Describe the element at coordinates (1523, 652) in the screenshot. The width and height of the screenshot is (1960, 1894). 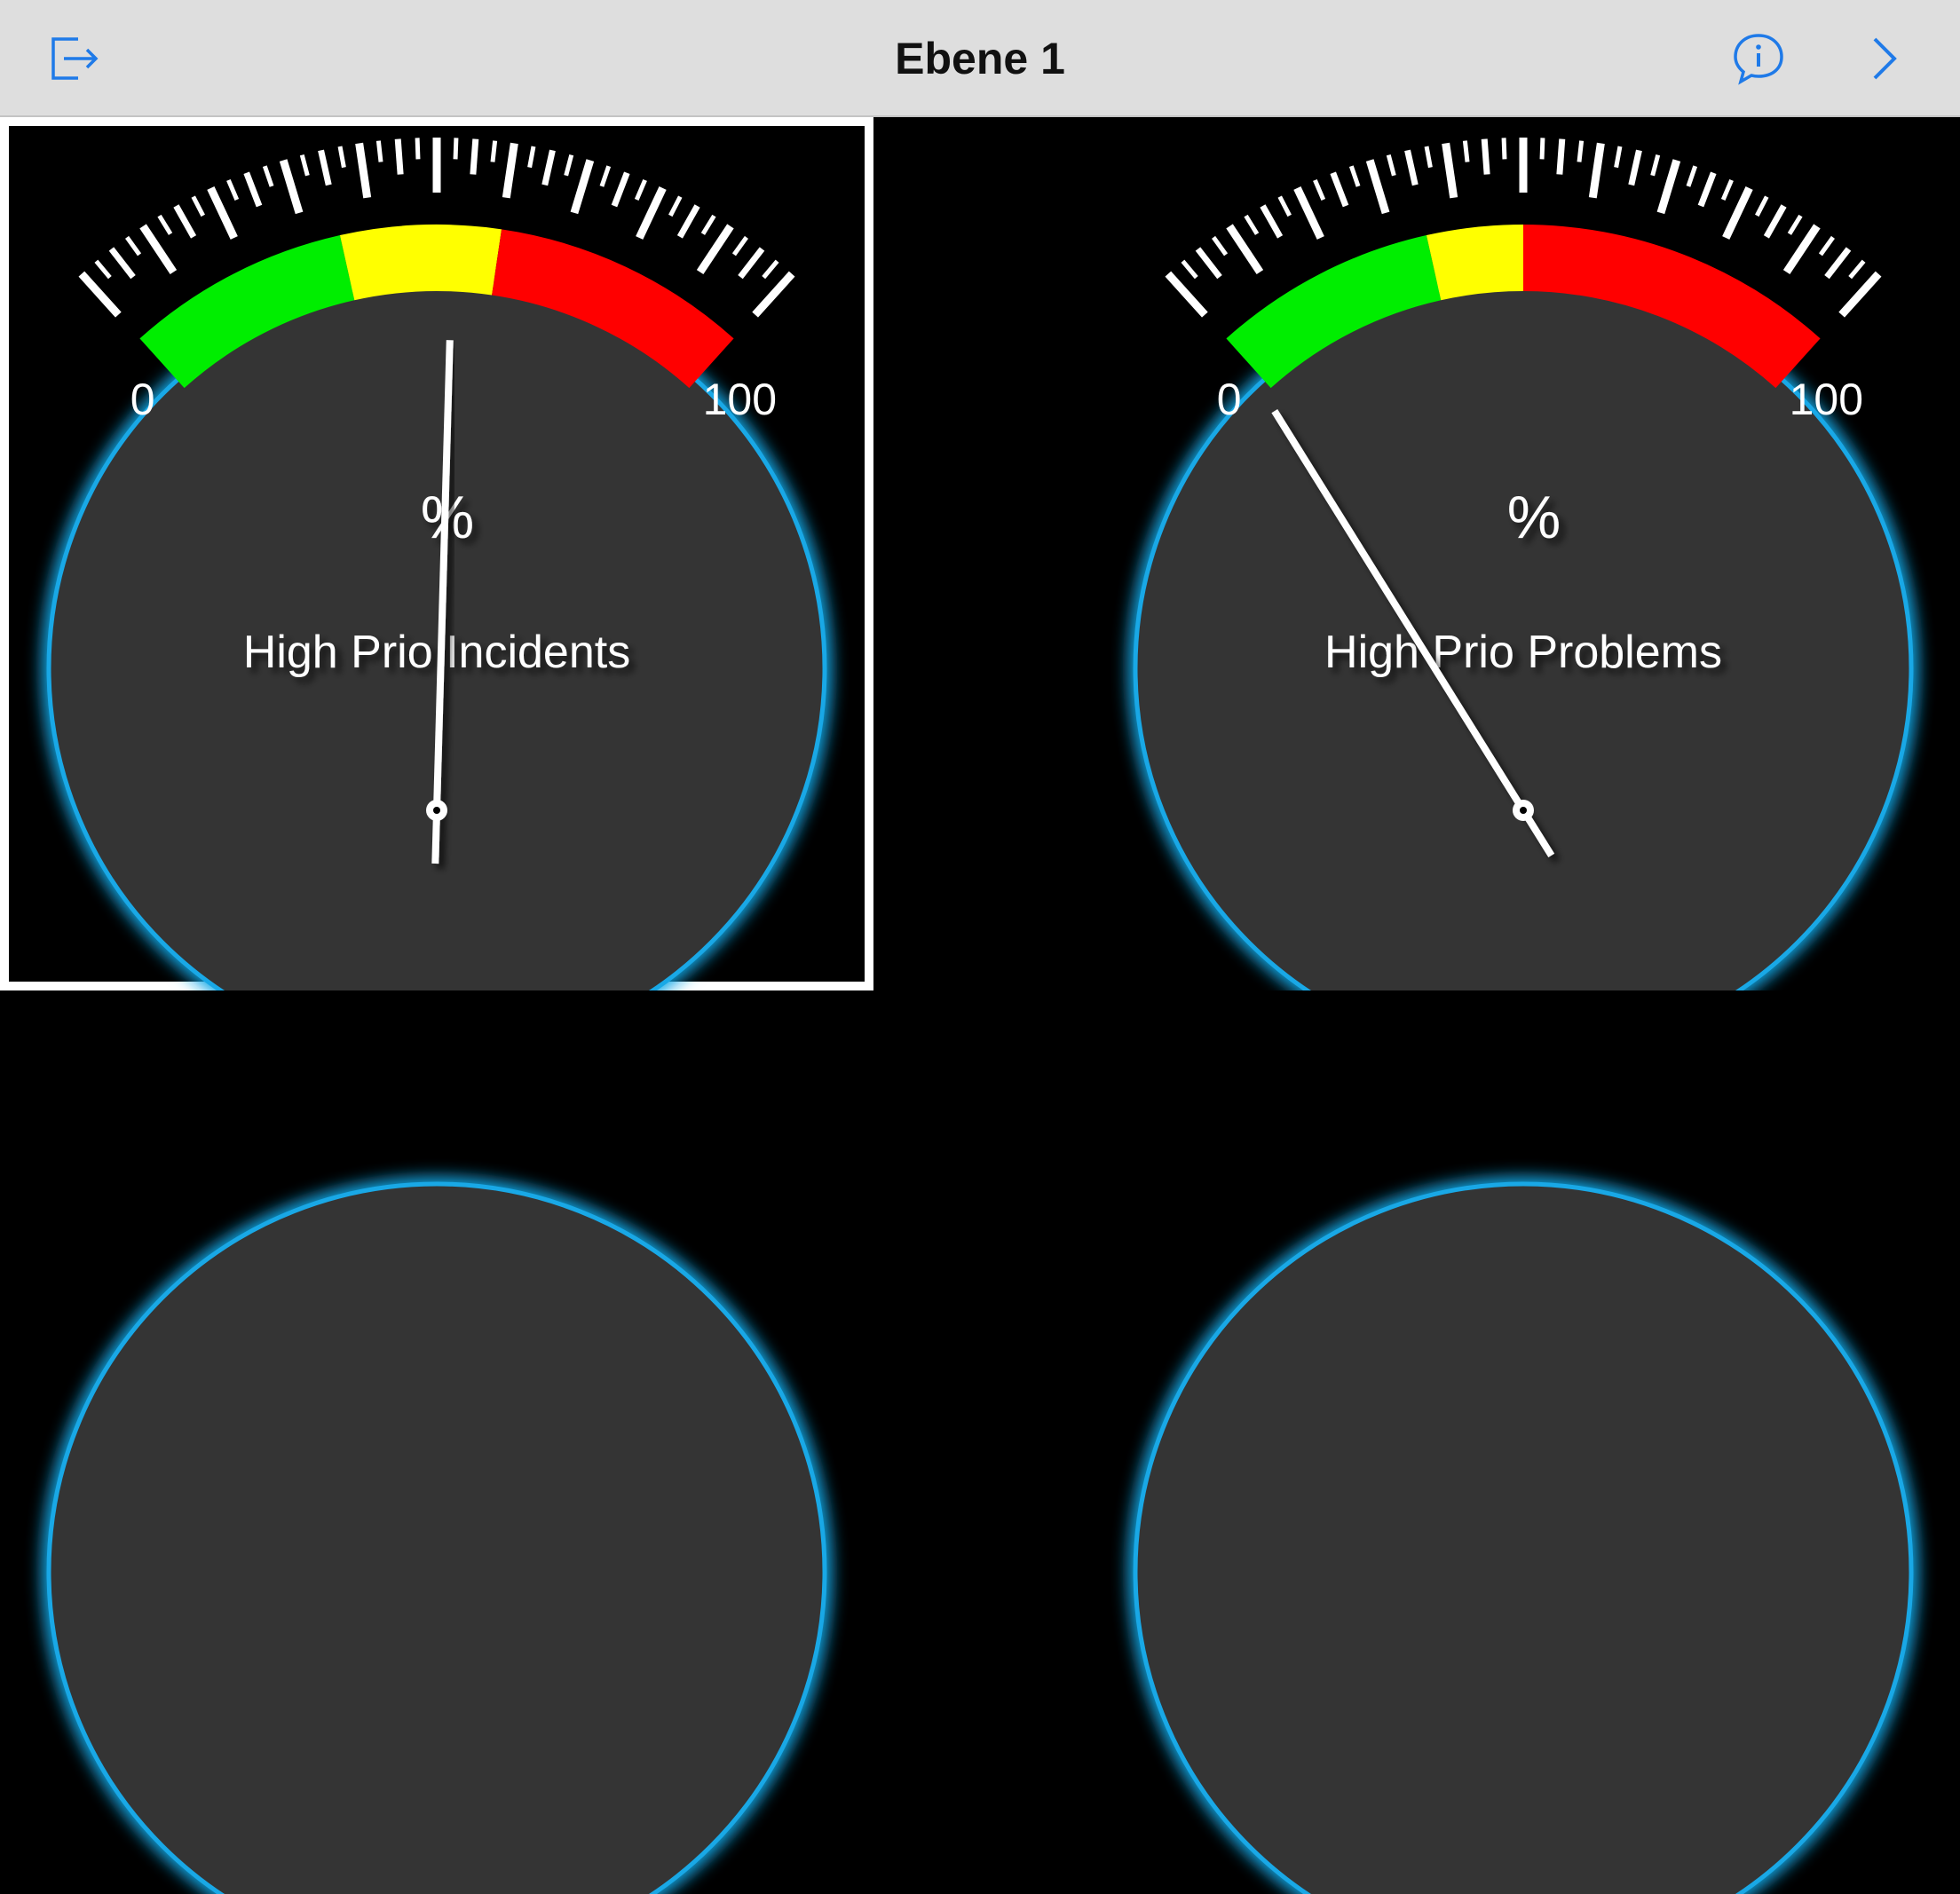
I see `gauge-title: High Prio Problems` at that location.